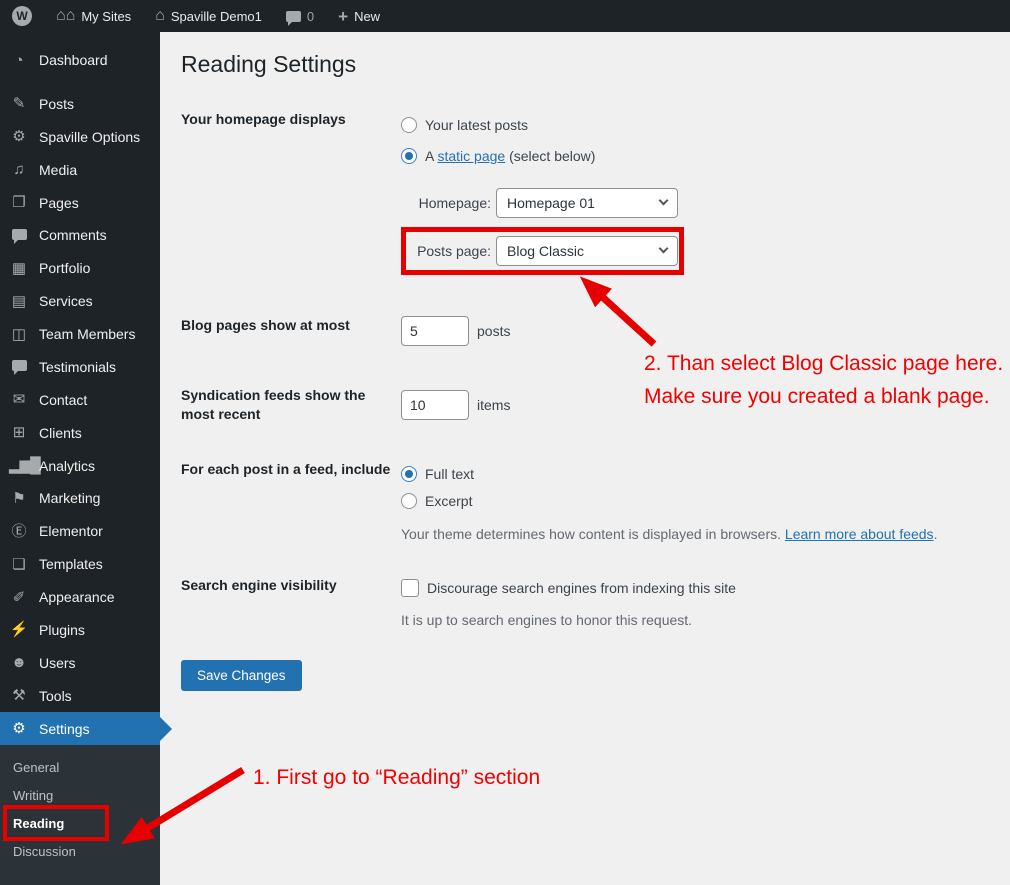 The width and height of the screenshot is (1010, 885). Describe the element at coordinates (19, 597) in the screenshot. I see `brush-icon: ✐` at that location.